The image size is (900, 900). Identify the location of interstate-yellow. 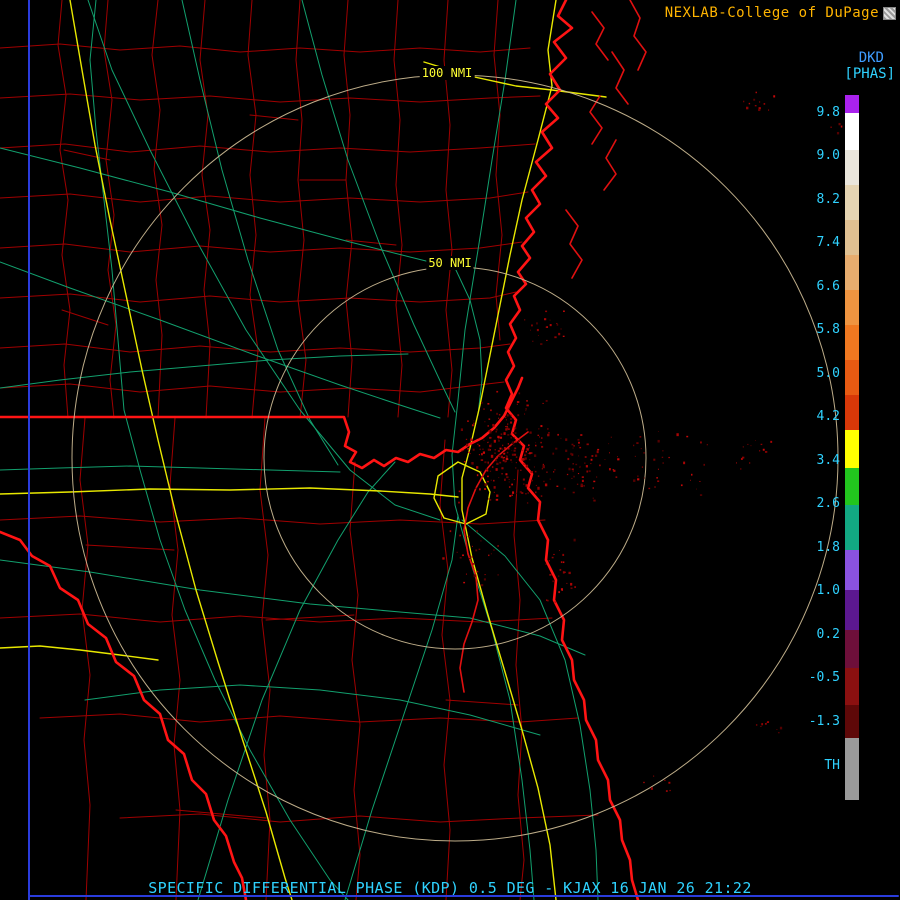
(79, 653).